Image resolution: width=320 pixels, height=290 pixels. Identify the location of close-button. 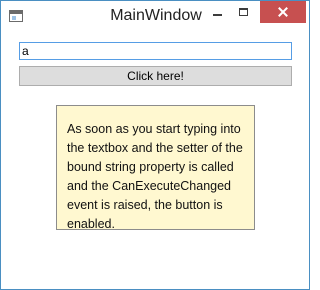
(283, 12).